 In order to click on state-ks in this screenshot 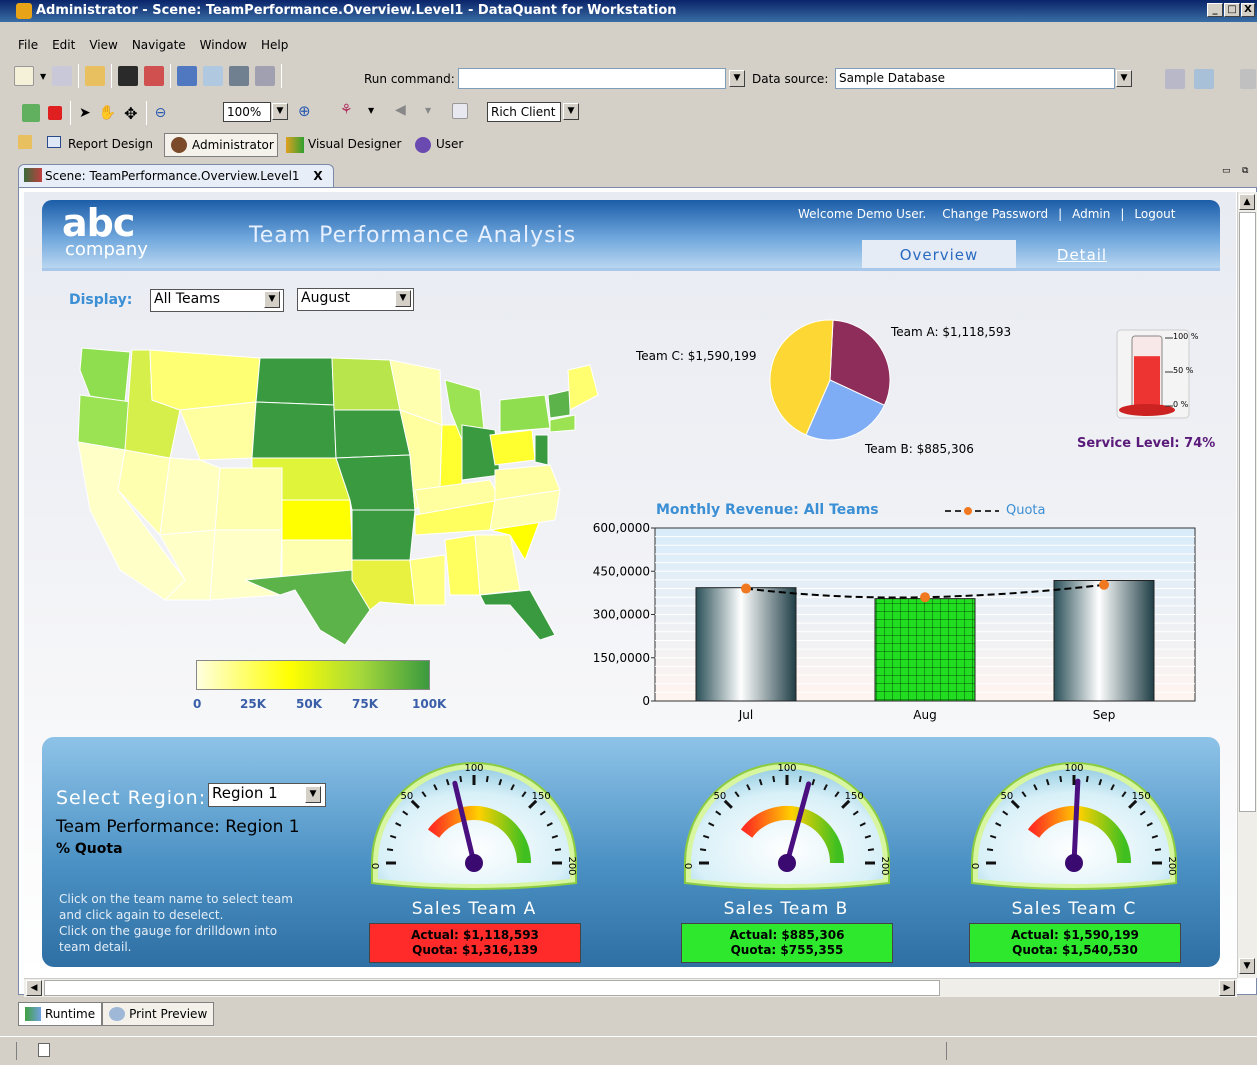, I will do `click(317, 520)`.